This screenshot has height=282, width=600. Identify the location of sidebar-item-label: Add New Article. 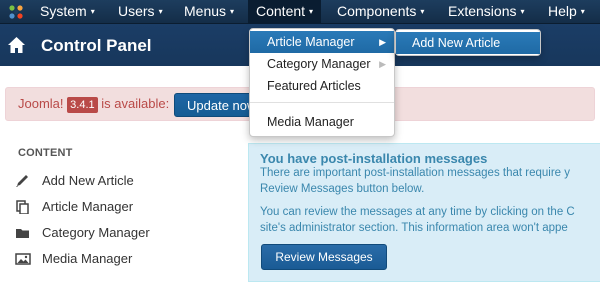
(88, 180).